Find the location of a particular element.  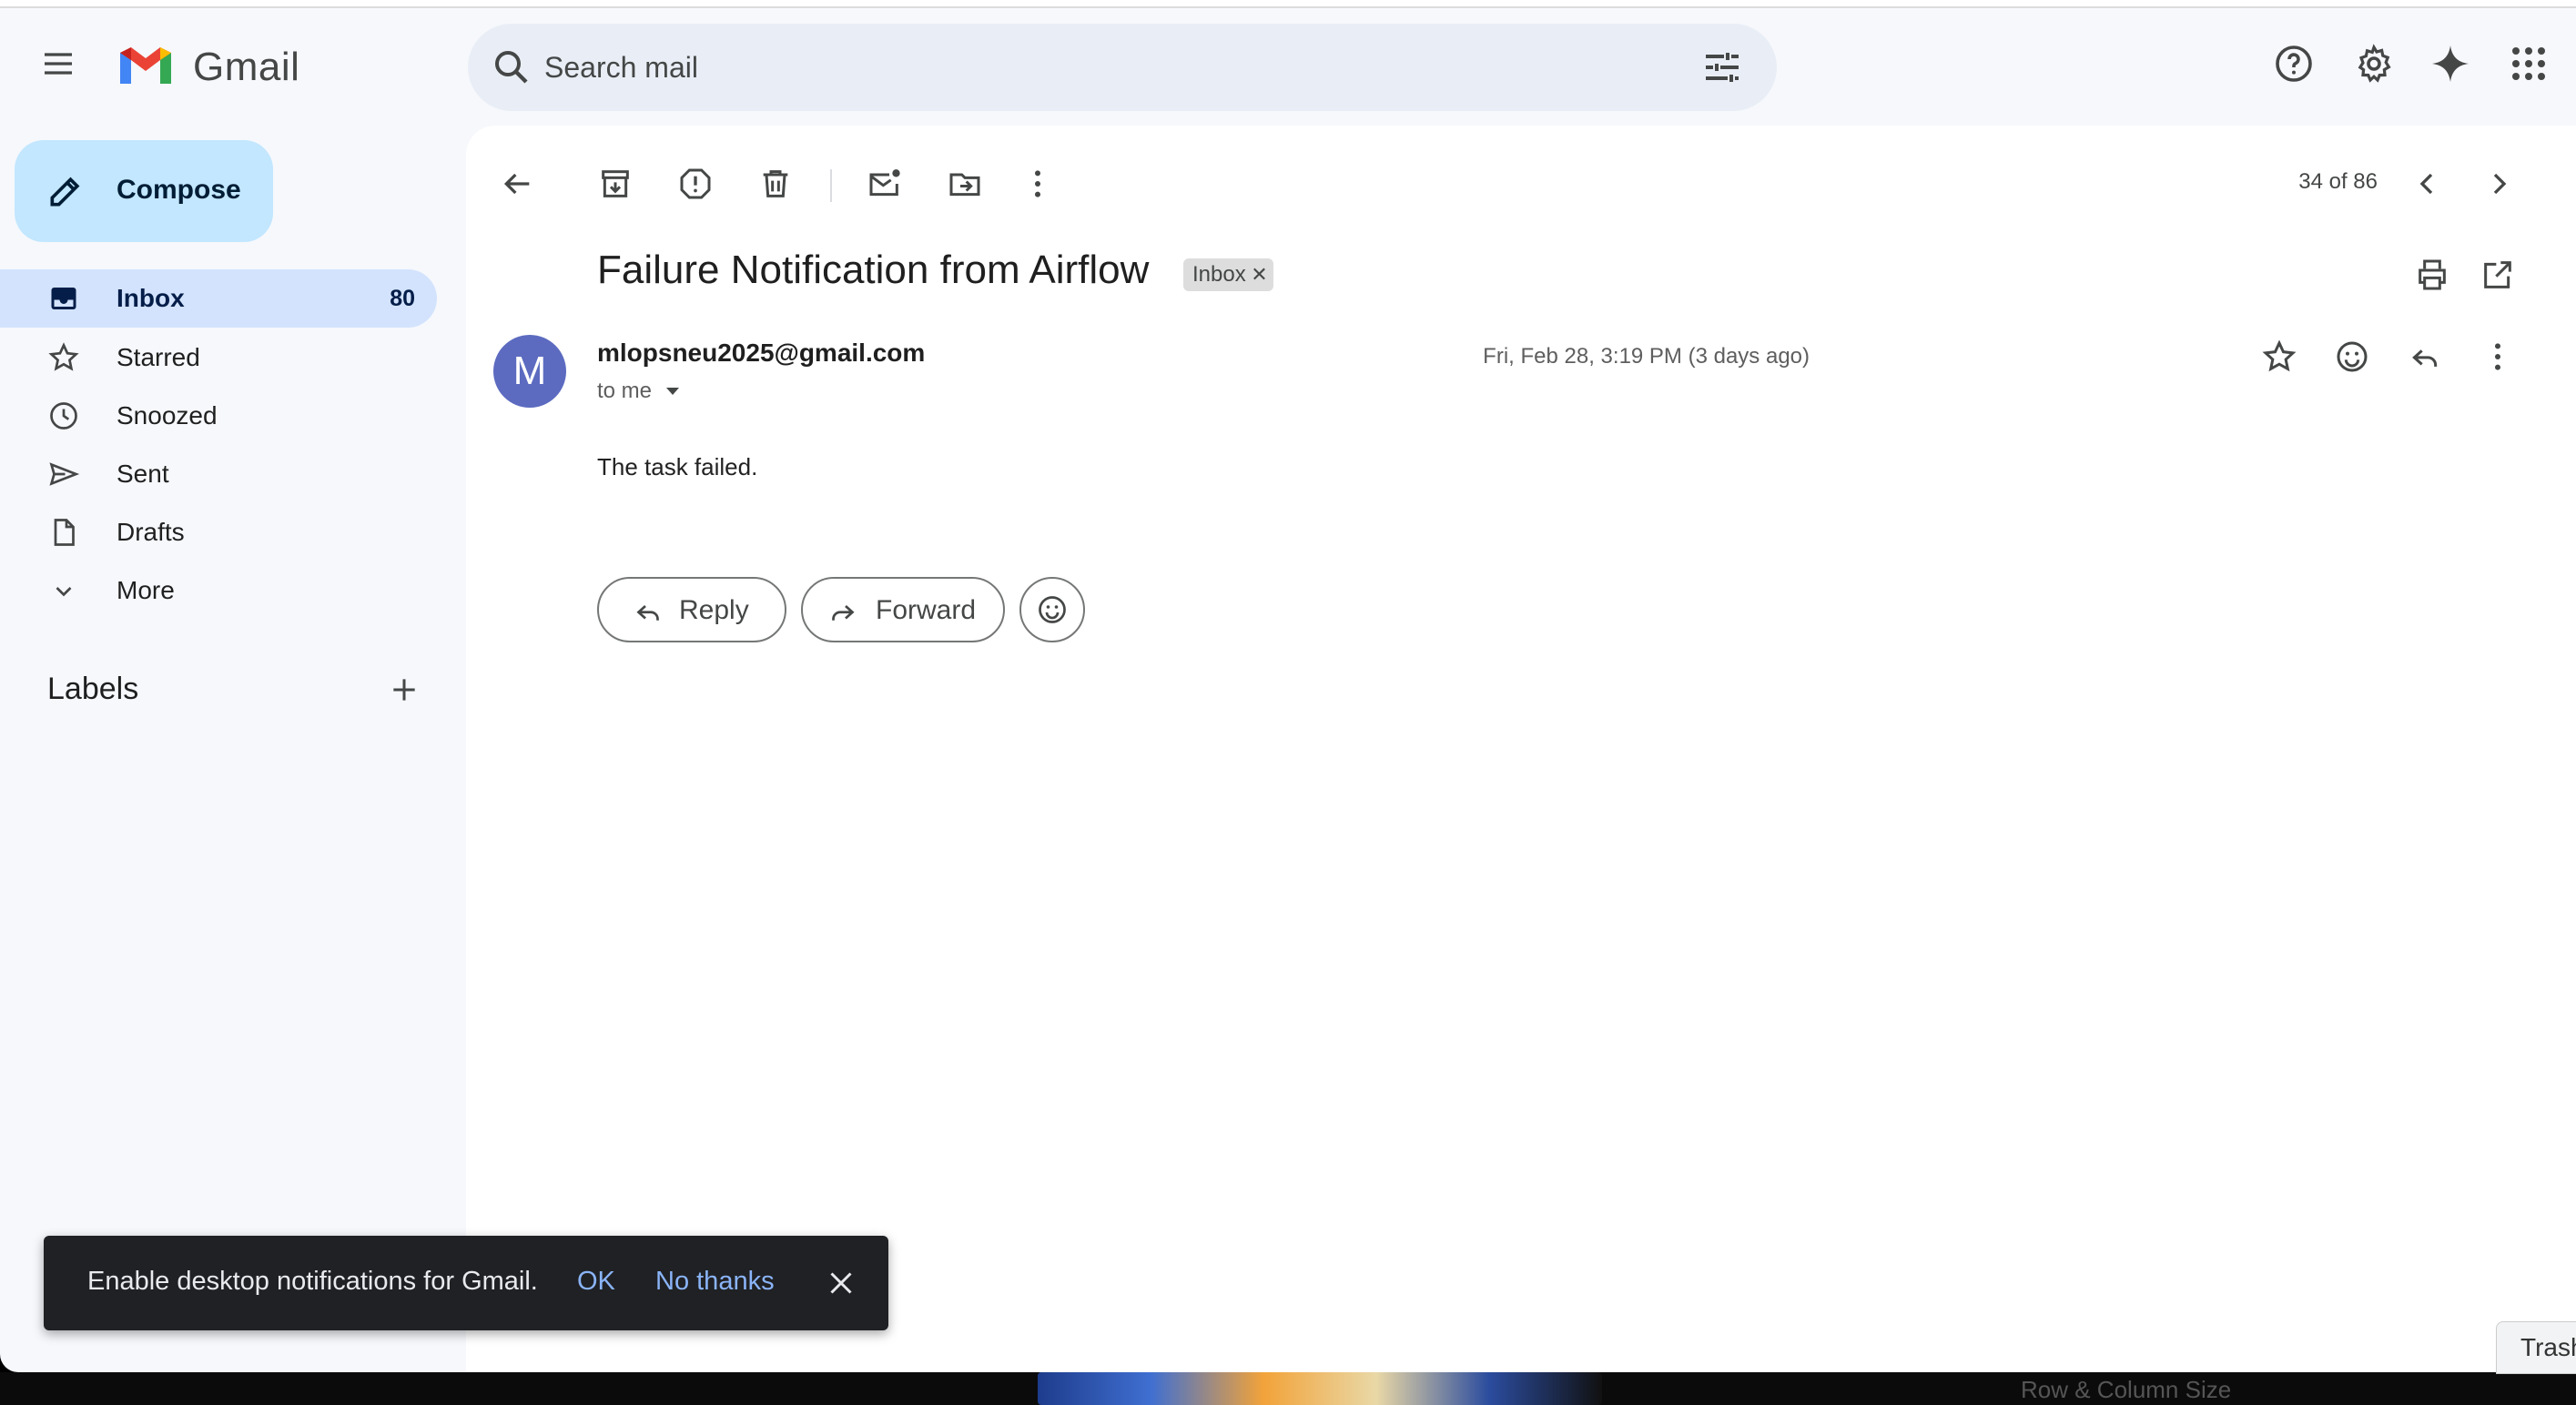

emoji-reaction-button is located at coordinates (1052, 609).